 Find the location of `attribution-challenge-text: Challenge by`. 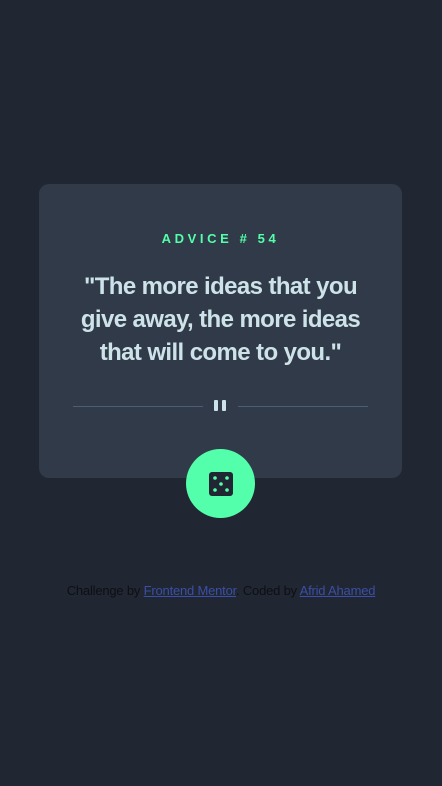

attribution-challenge-text: Challenge by is located at coordinates (103, 590).